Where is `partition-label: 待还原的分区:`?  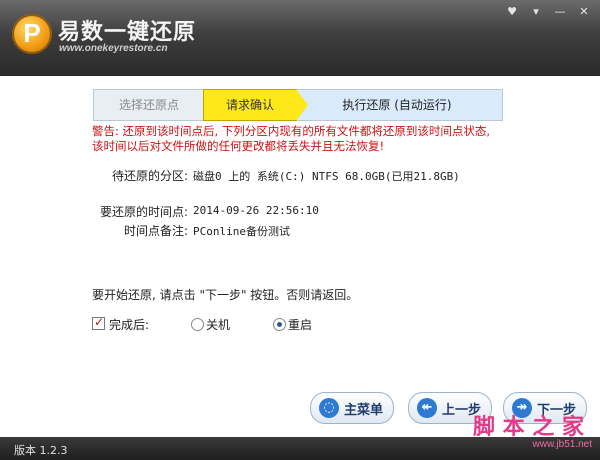
partition-label: 待还原的分区: is located at coordinates (149, 176).